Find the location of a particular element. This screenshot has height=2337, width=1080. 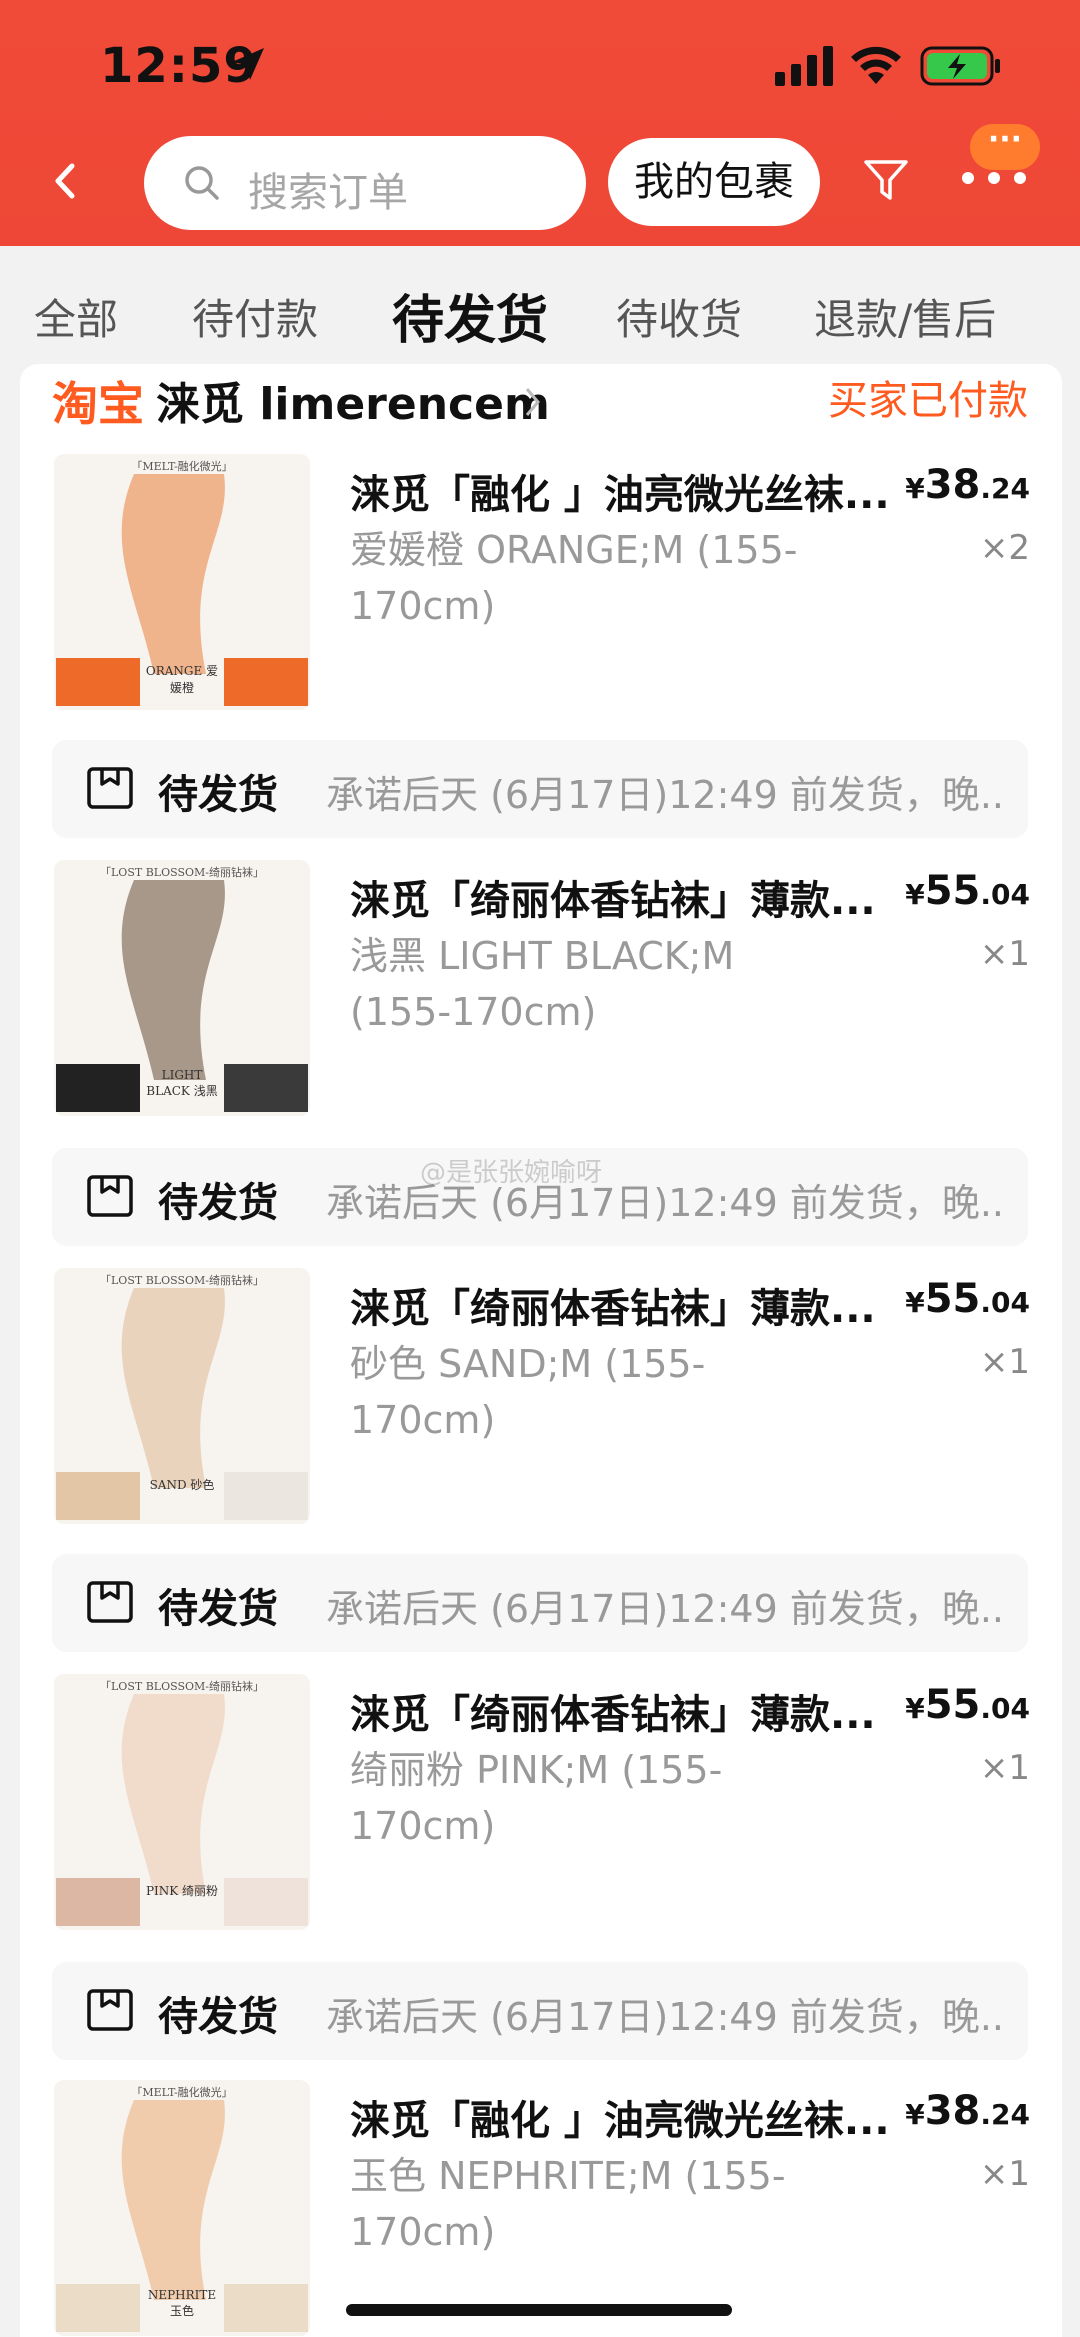

battery-charging-icon is located at coordinates (960, 66).